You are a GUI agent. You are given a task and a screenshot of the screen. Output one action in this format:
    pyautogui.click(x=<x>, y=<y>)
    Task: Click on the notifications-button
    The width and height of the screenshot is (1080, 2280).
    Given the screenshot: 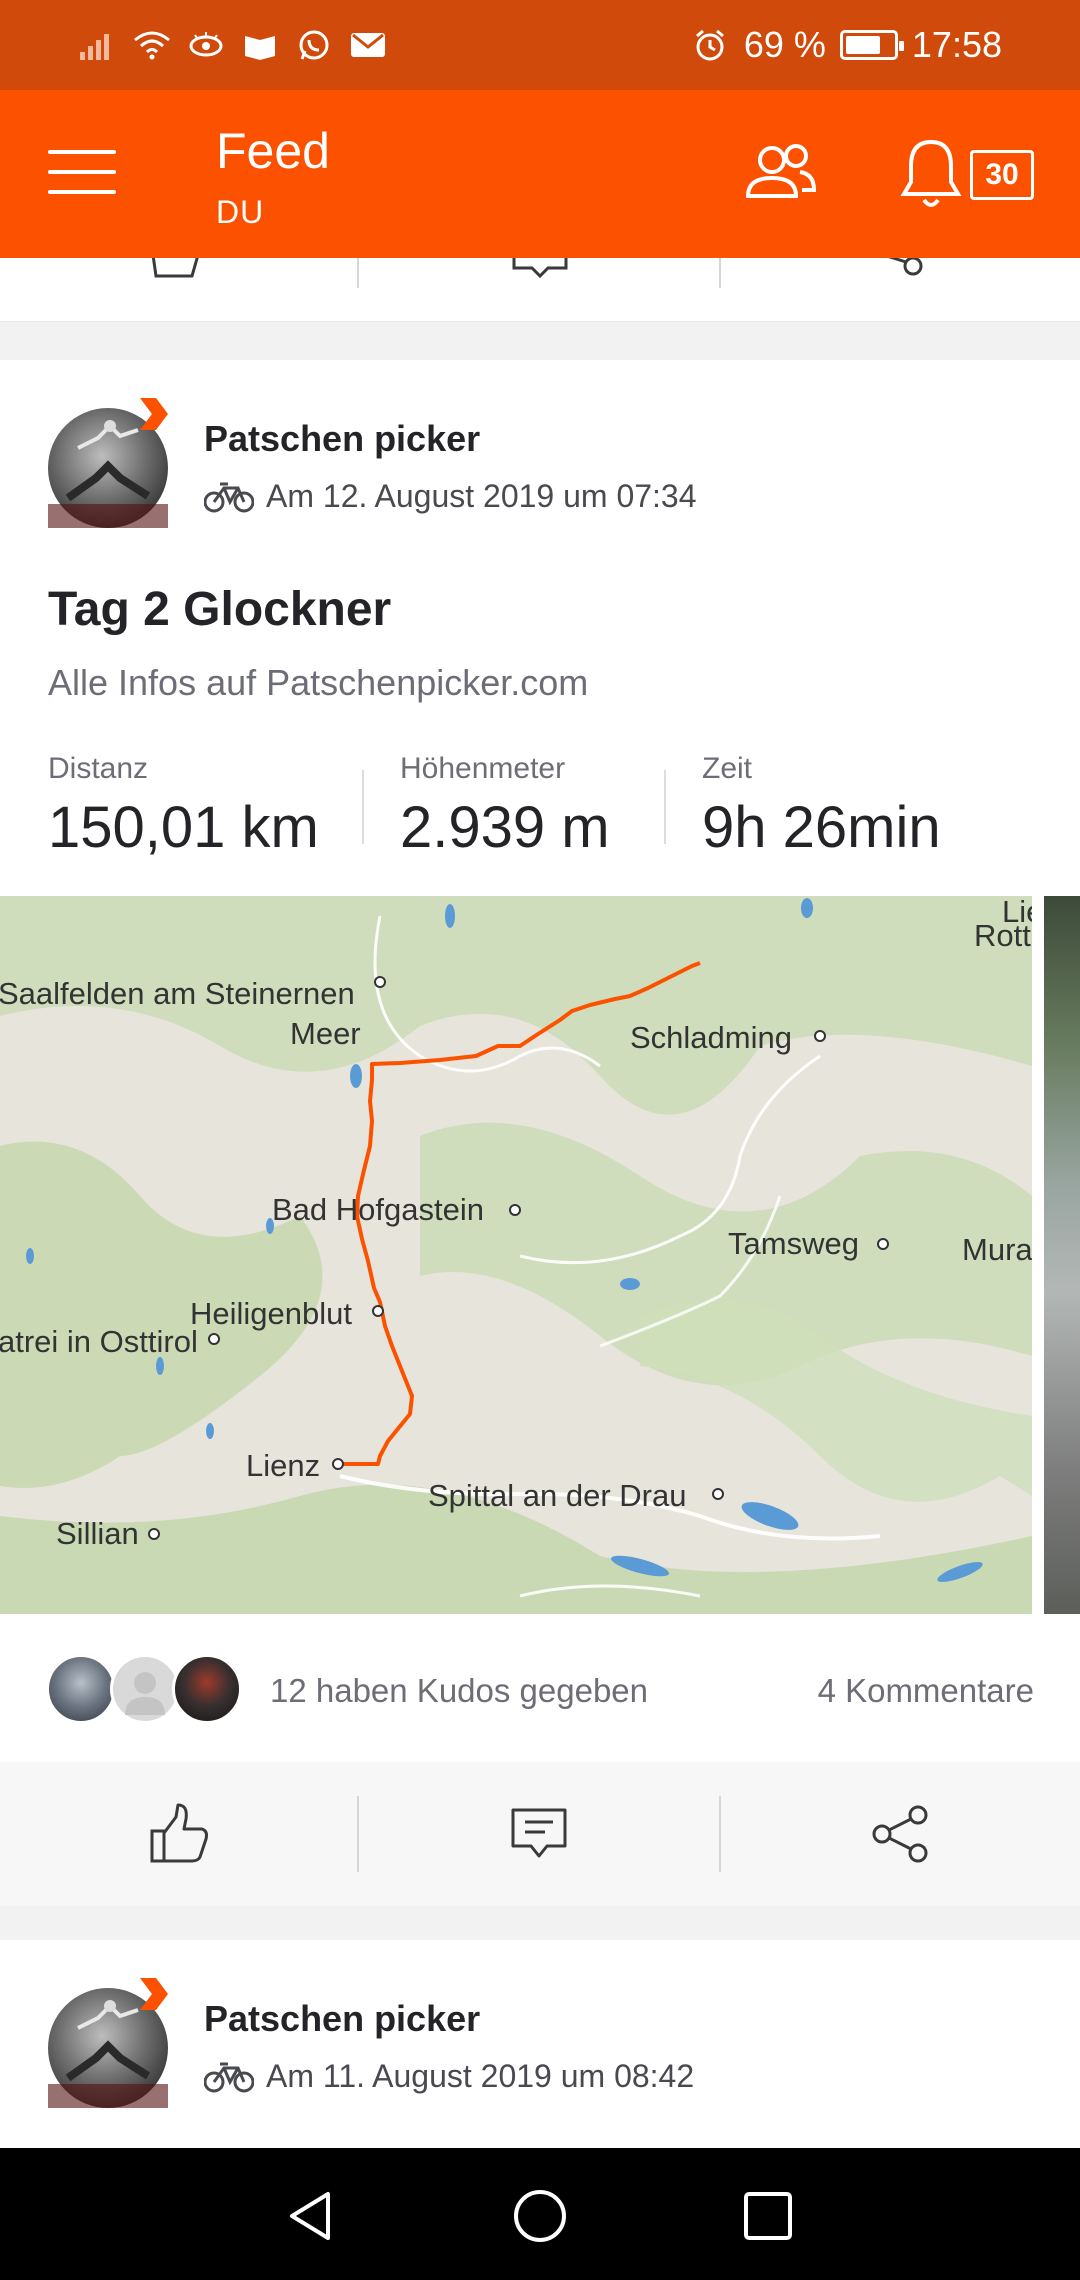 What is the action you would take?
    pyautogui.click(x=931, y=174)
    